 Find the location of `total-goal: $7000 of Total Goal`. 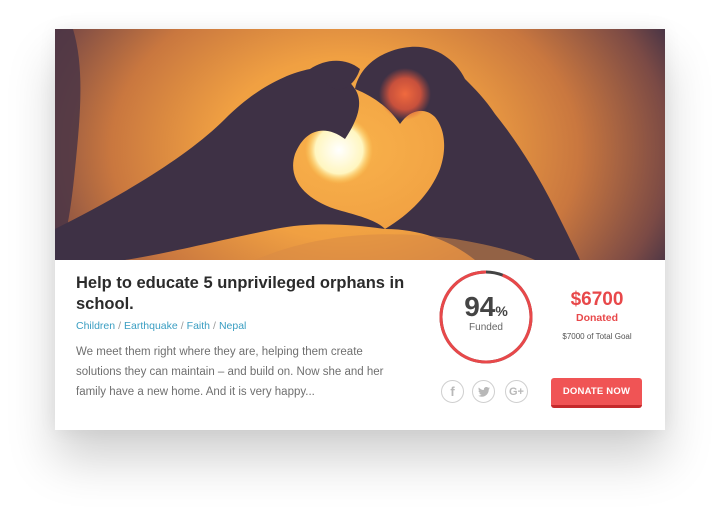

total-goal: $7000 of Total Goal is located at coordinates (597, 336).